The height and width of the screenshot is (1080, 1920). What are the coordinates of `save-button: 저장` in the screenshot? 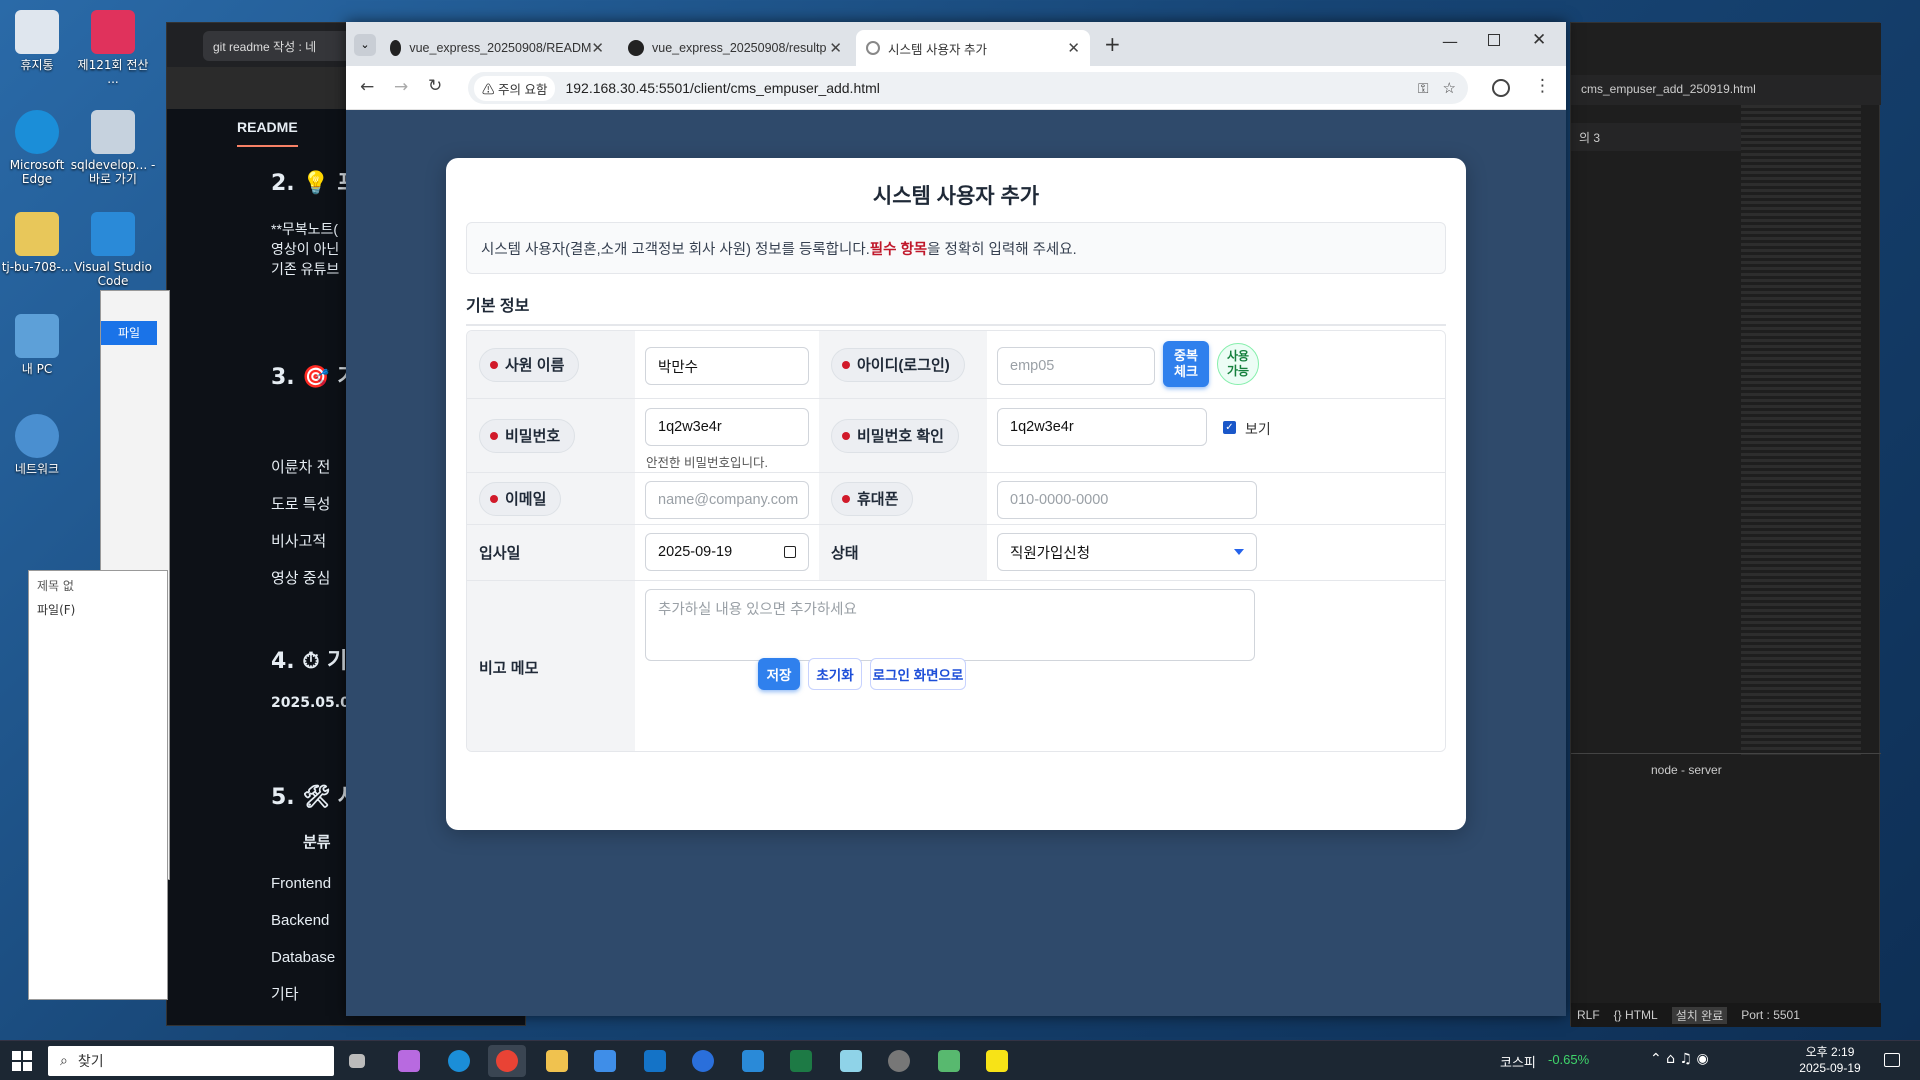 It's located at (779, 674).